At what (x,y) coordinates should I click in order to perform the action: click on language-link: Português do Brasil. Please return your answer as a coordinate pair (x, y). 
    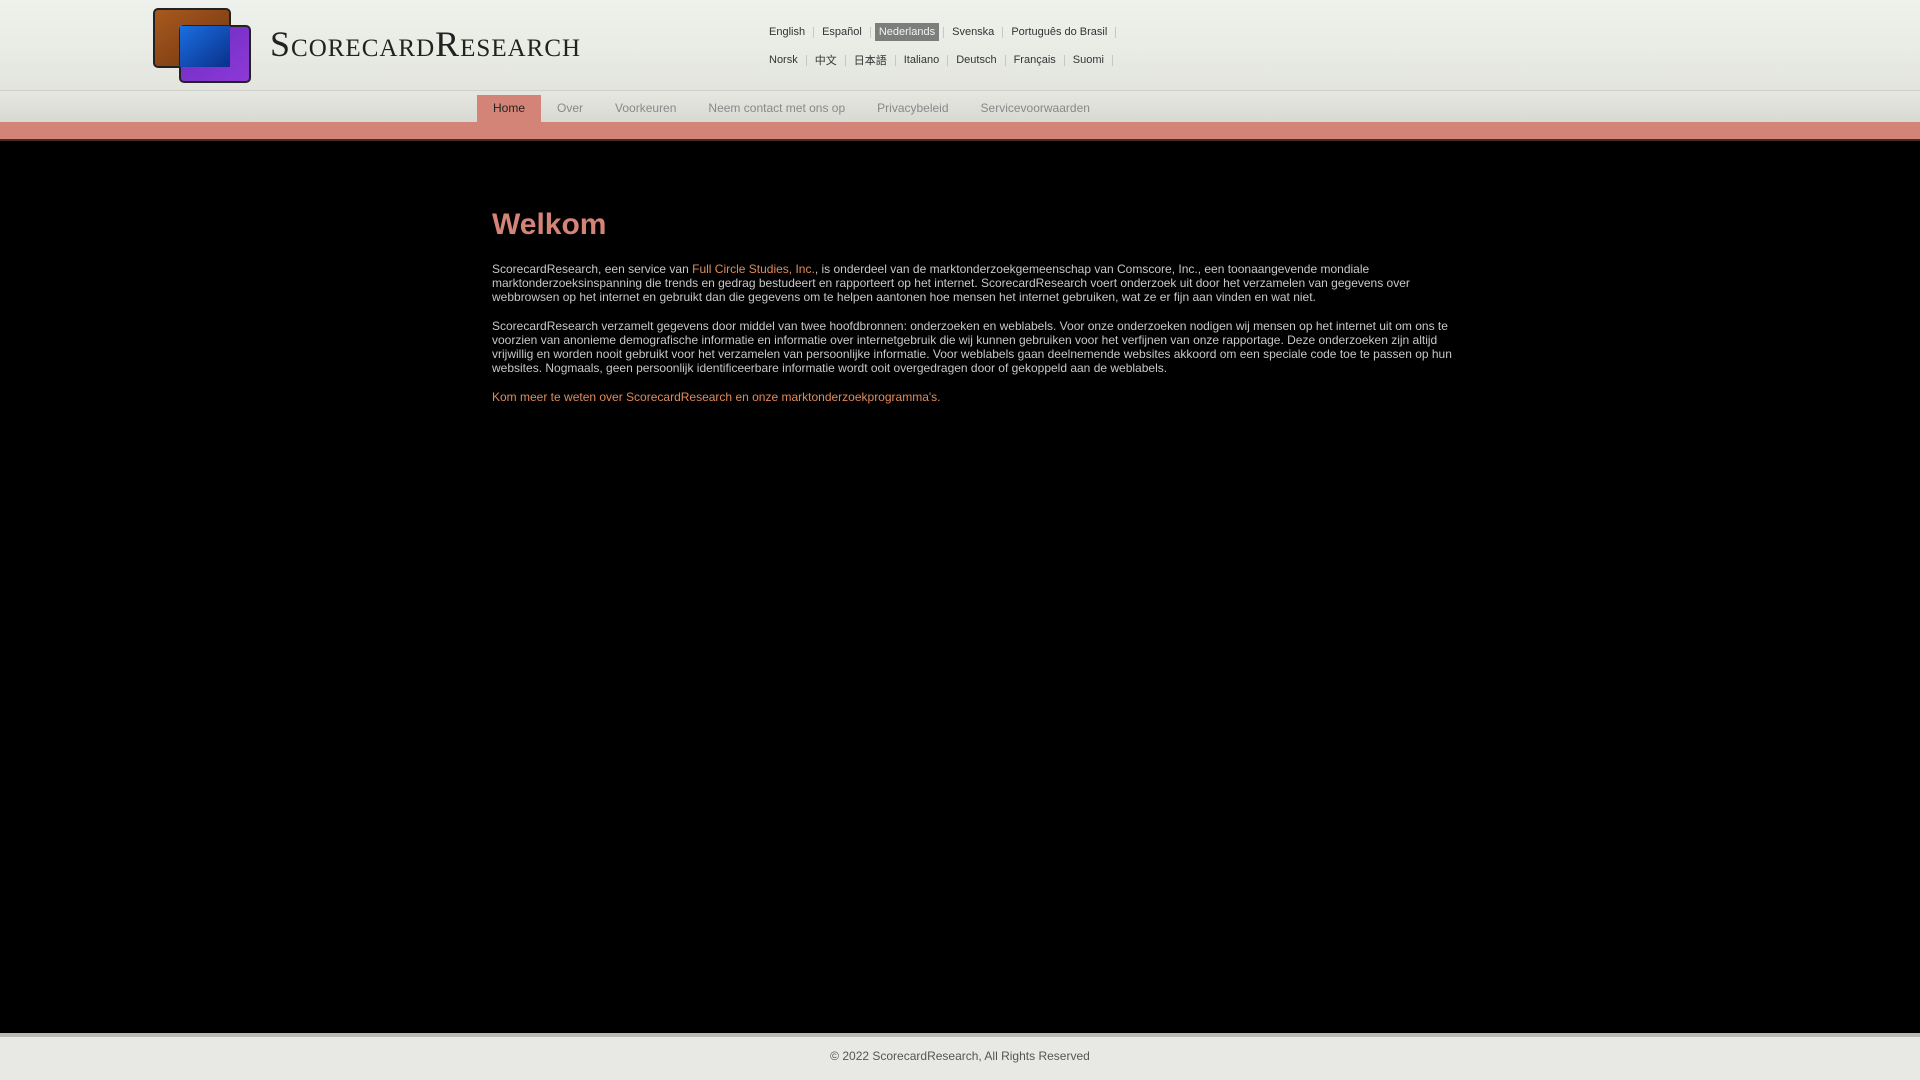
    Looking at the image, I should click on (1059, 32).